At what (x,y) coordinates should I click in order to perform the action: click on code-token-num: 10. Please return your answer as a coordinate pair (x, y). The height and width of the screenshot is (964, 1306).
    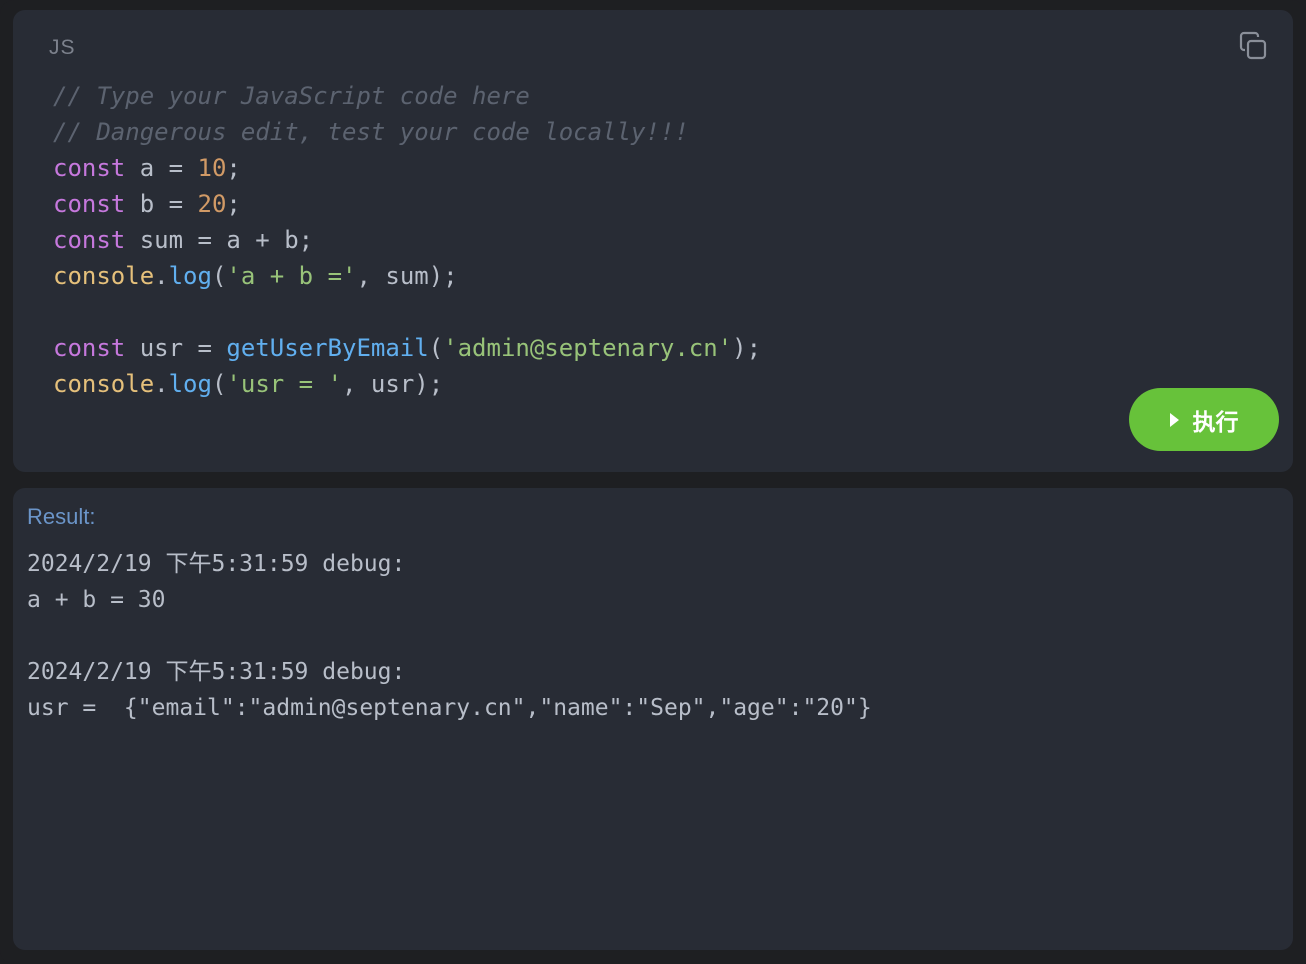
    Looking at the image, I should click on (212, 168).